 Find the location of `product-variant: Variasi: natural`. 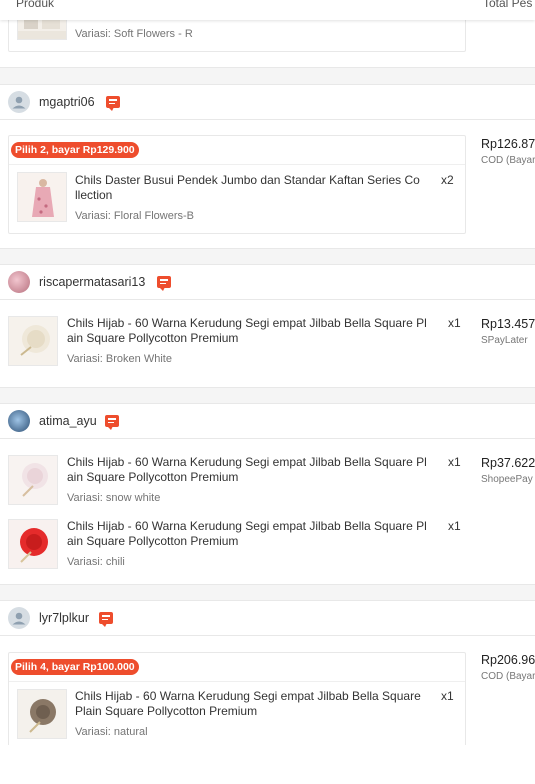

product-variant: Variasi: natural is located at coordinates (111, 732).